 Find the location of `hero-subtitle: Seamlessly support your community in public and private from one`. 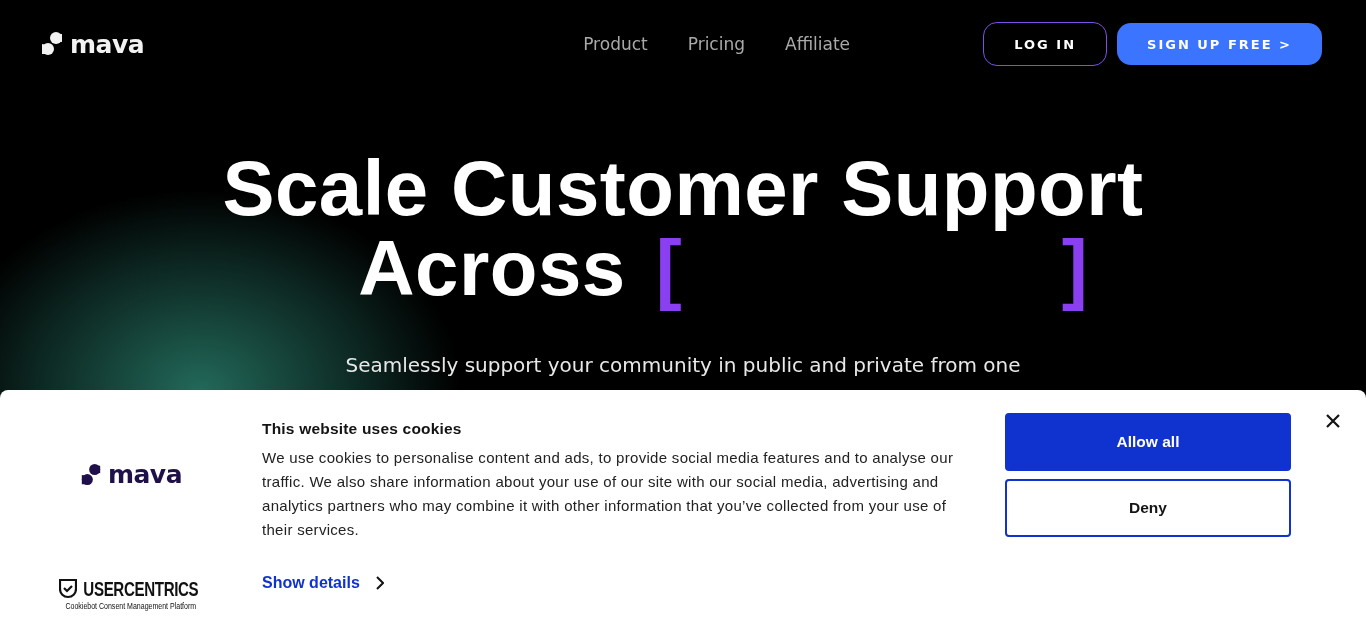

hero-subtitle: Seamlessly support your community in public and private from one is located at coordinates (683, 365).